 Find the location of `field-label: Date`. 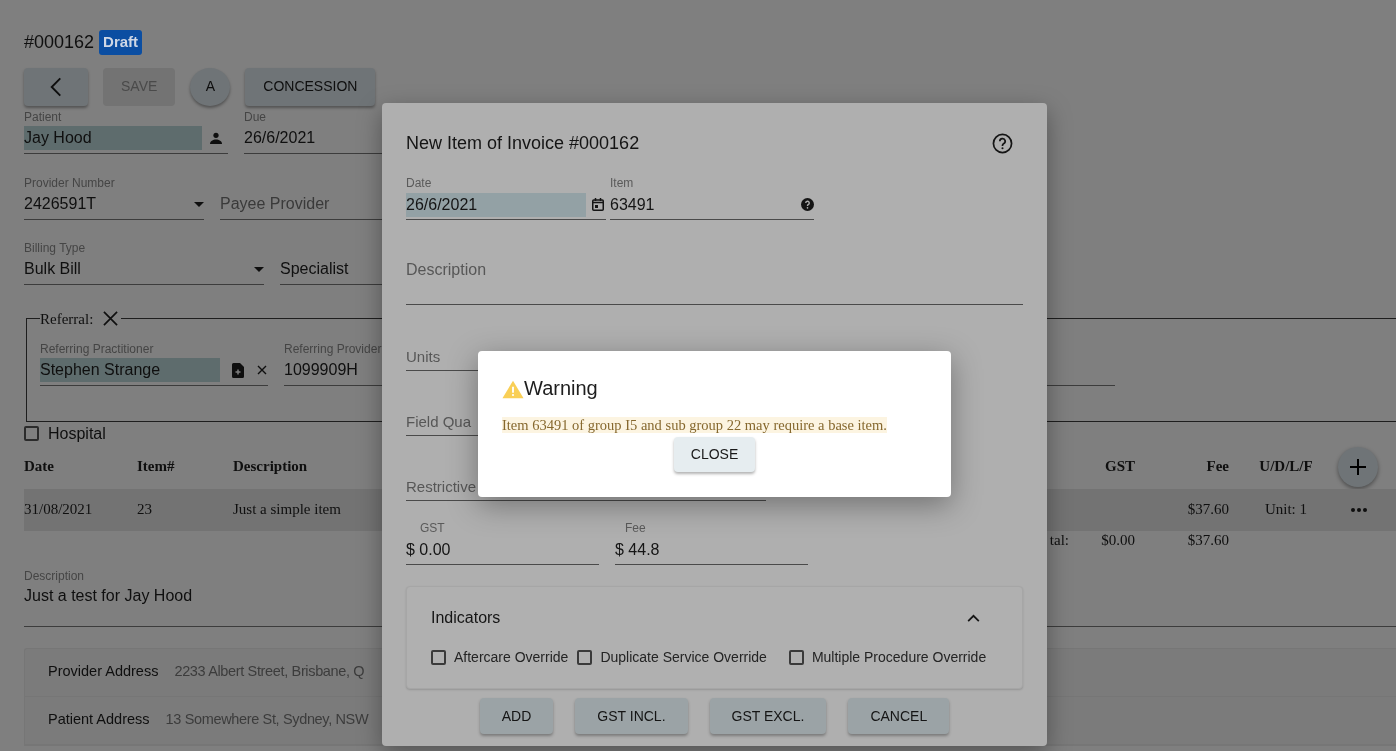

field-label: Date is located at coordinates (419, 183).